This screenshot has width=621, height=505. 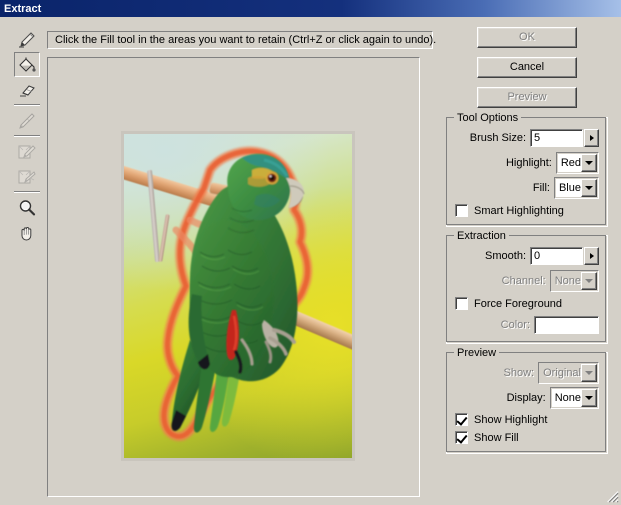 I want to click on cleanup-tool, so click(x=27, y=151).